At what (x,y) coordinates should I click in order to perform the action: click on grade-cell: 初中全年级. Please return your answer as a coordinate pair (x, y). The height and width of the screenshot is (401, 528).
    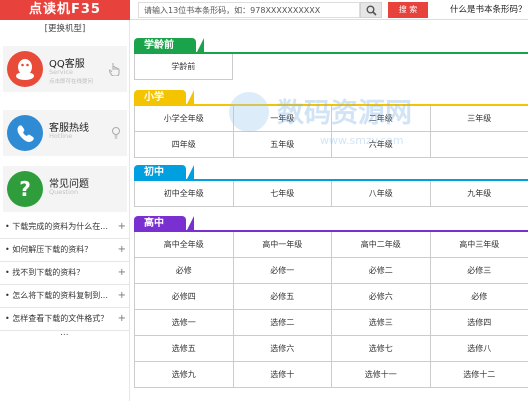
    Looking at the image, I should click on (184, 194).